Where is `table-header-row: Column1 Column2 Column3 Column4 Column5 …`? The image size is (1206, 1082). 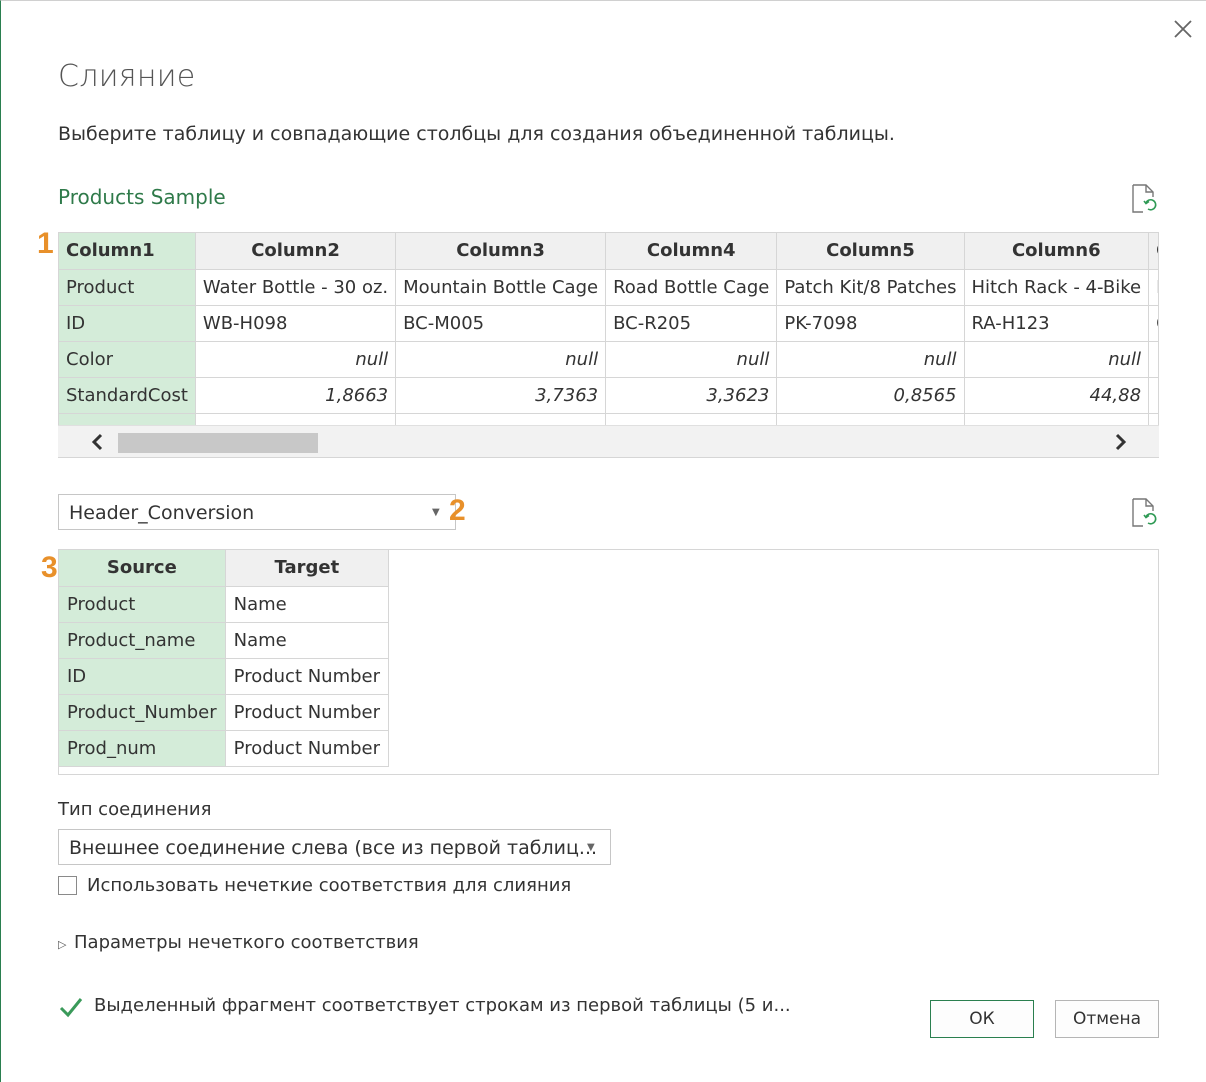
table-header-row: Column1 Column2 Column3 Column4 Column5 … is located at coordinates (608, 251).